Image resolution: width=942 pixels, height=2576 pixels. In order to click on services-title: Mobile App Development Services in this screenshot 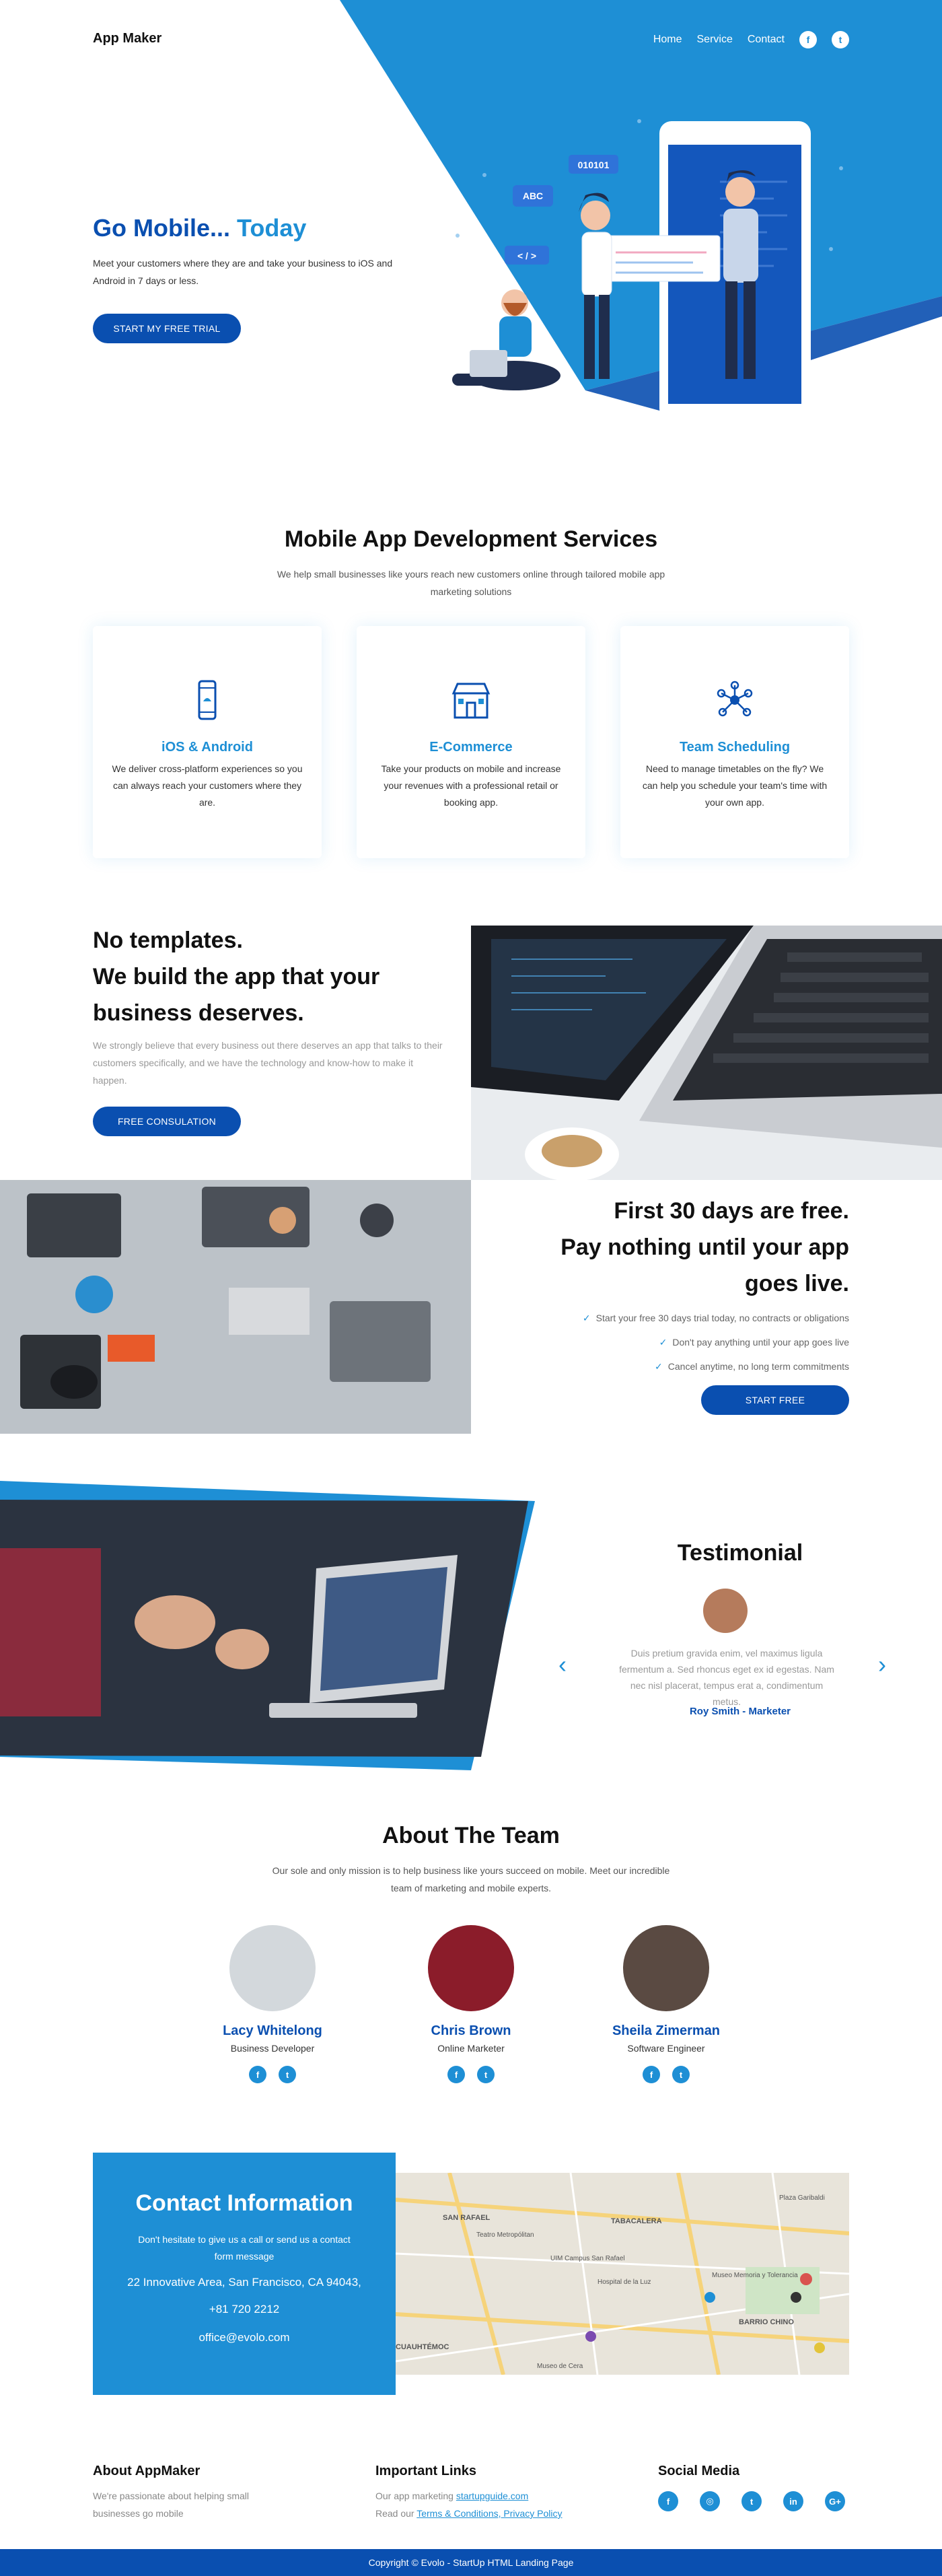, I will do `click(471, 539)`.